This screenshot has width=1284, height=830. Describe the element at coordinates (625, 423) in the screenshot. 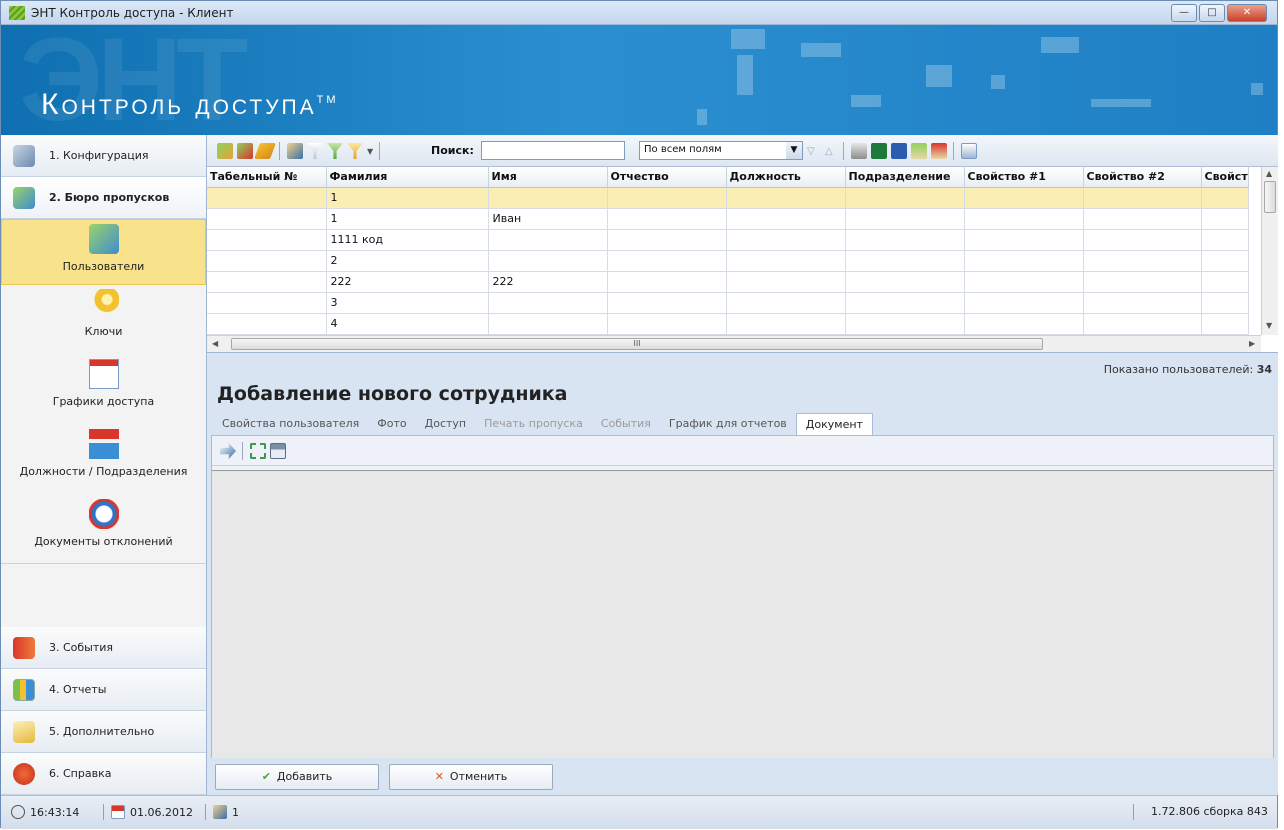

I see `tab-events: События` at that location.